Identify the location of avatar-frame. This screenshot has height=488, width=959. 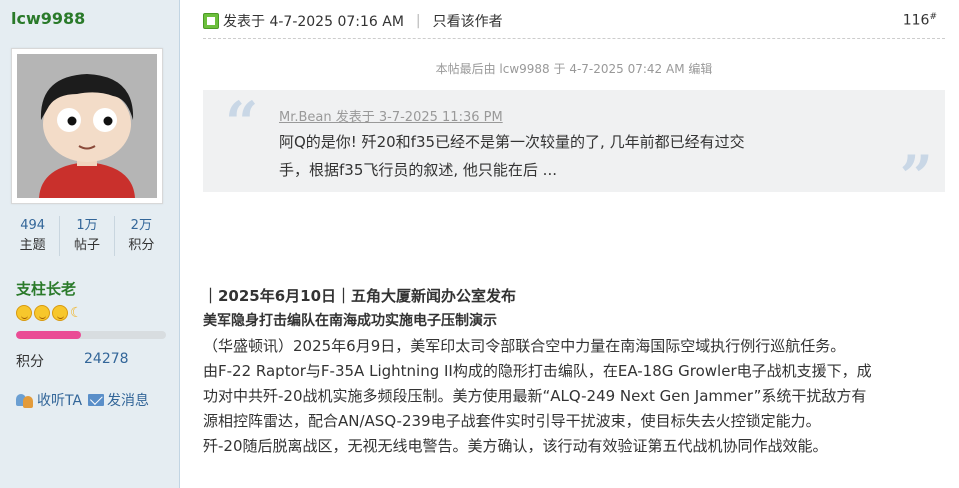
(87, 126).